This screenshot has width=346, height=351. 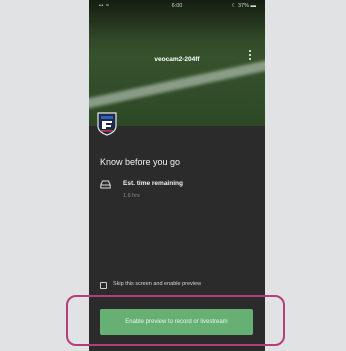 What do you see at coordinates (157, 284) in the screenshot?
I see `skip-checkbox-label: Skip this screen and enable preview` at bounding box center [157, 284].